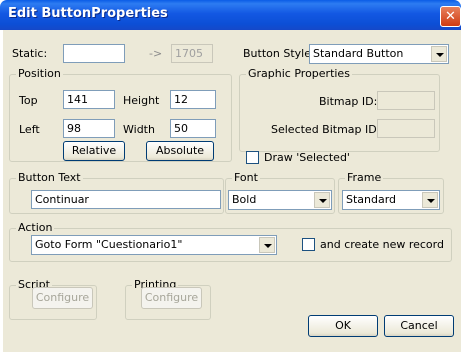 This screenshot has height=352, width=461. What do you see at coordinates (28, 100) in the screenshot?
I see `top-label: Top` at bounding box center [28, 100].